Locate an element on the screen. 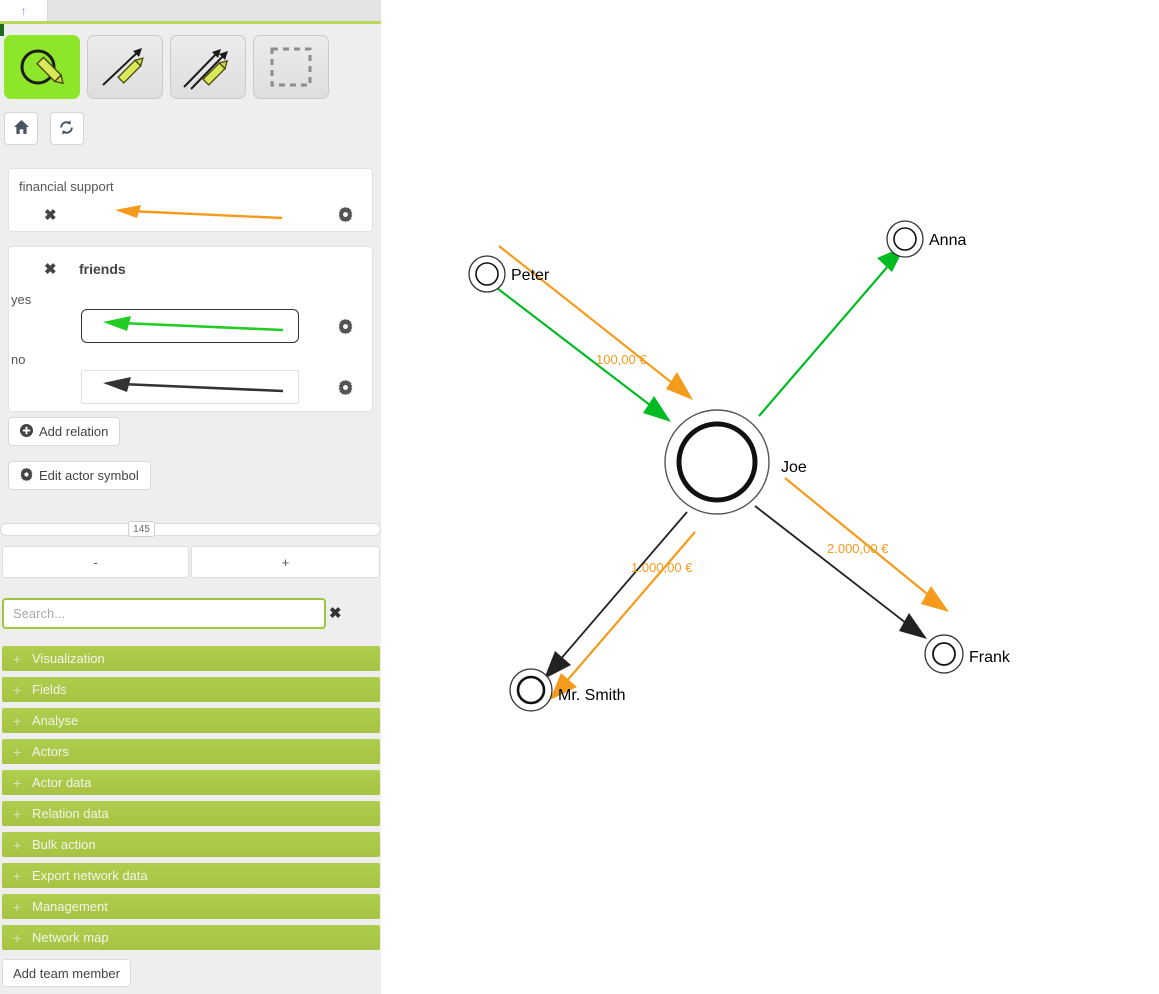 This screenshot has width=1159, height=994. select-area-mode-button is located at coordinates (291, 67).